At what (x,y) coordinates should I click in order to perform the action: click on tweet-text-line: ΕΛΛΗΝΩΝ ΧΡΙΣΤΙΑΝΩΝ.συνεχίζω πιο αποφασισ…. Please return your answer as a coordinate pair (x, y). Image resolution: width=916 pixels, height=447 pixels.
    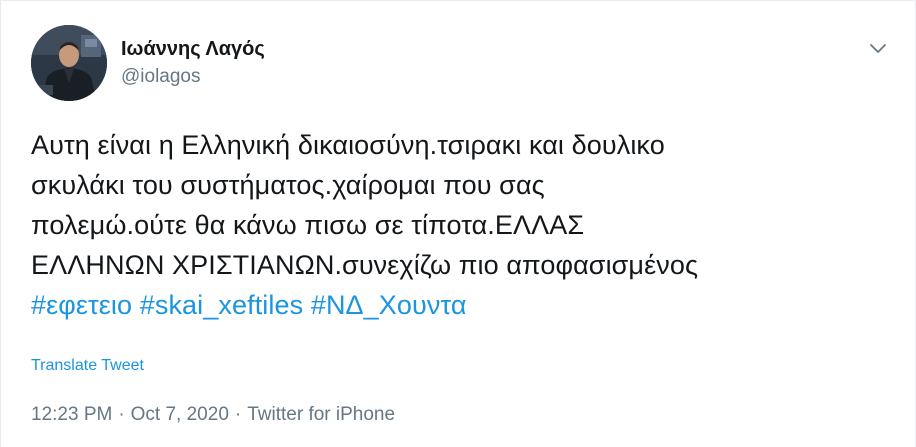
    Looking at the image, I should click on (365, 265).